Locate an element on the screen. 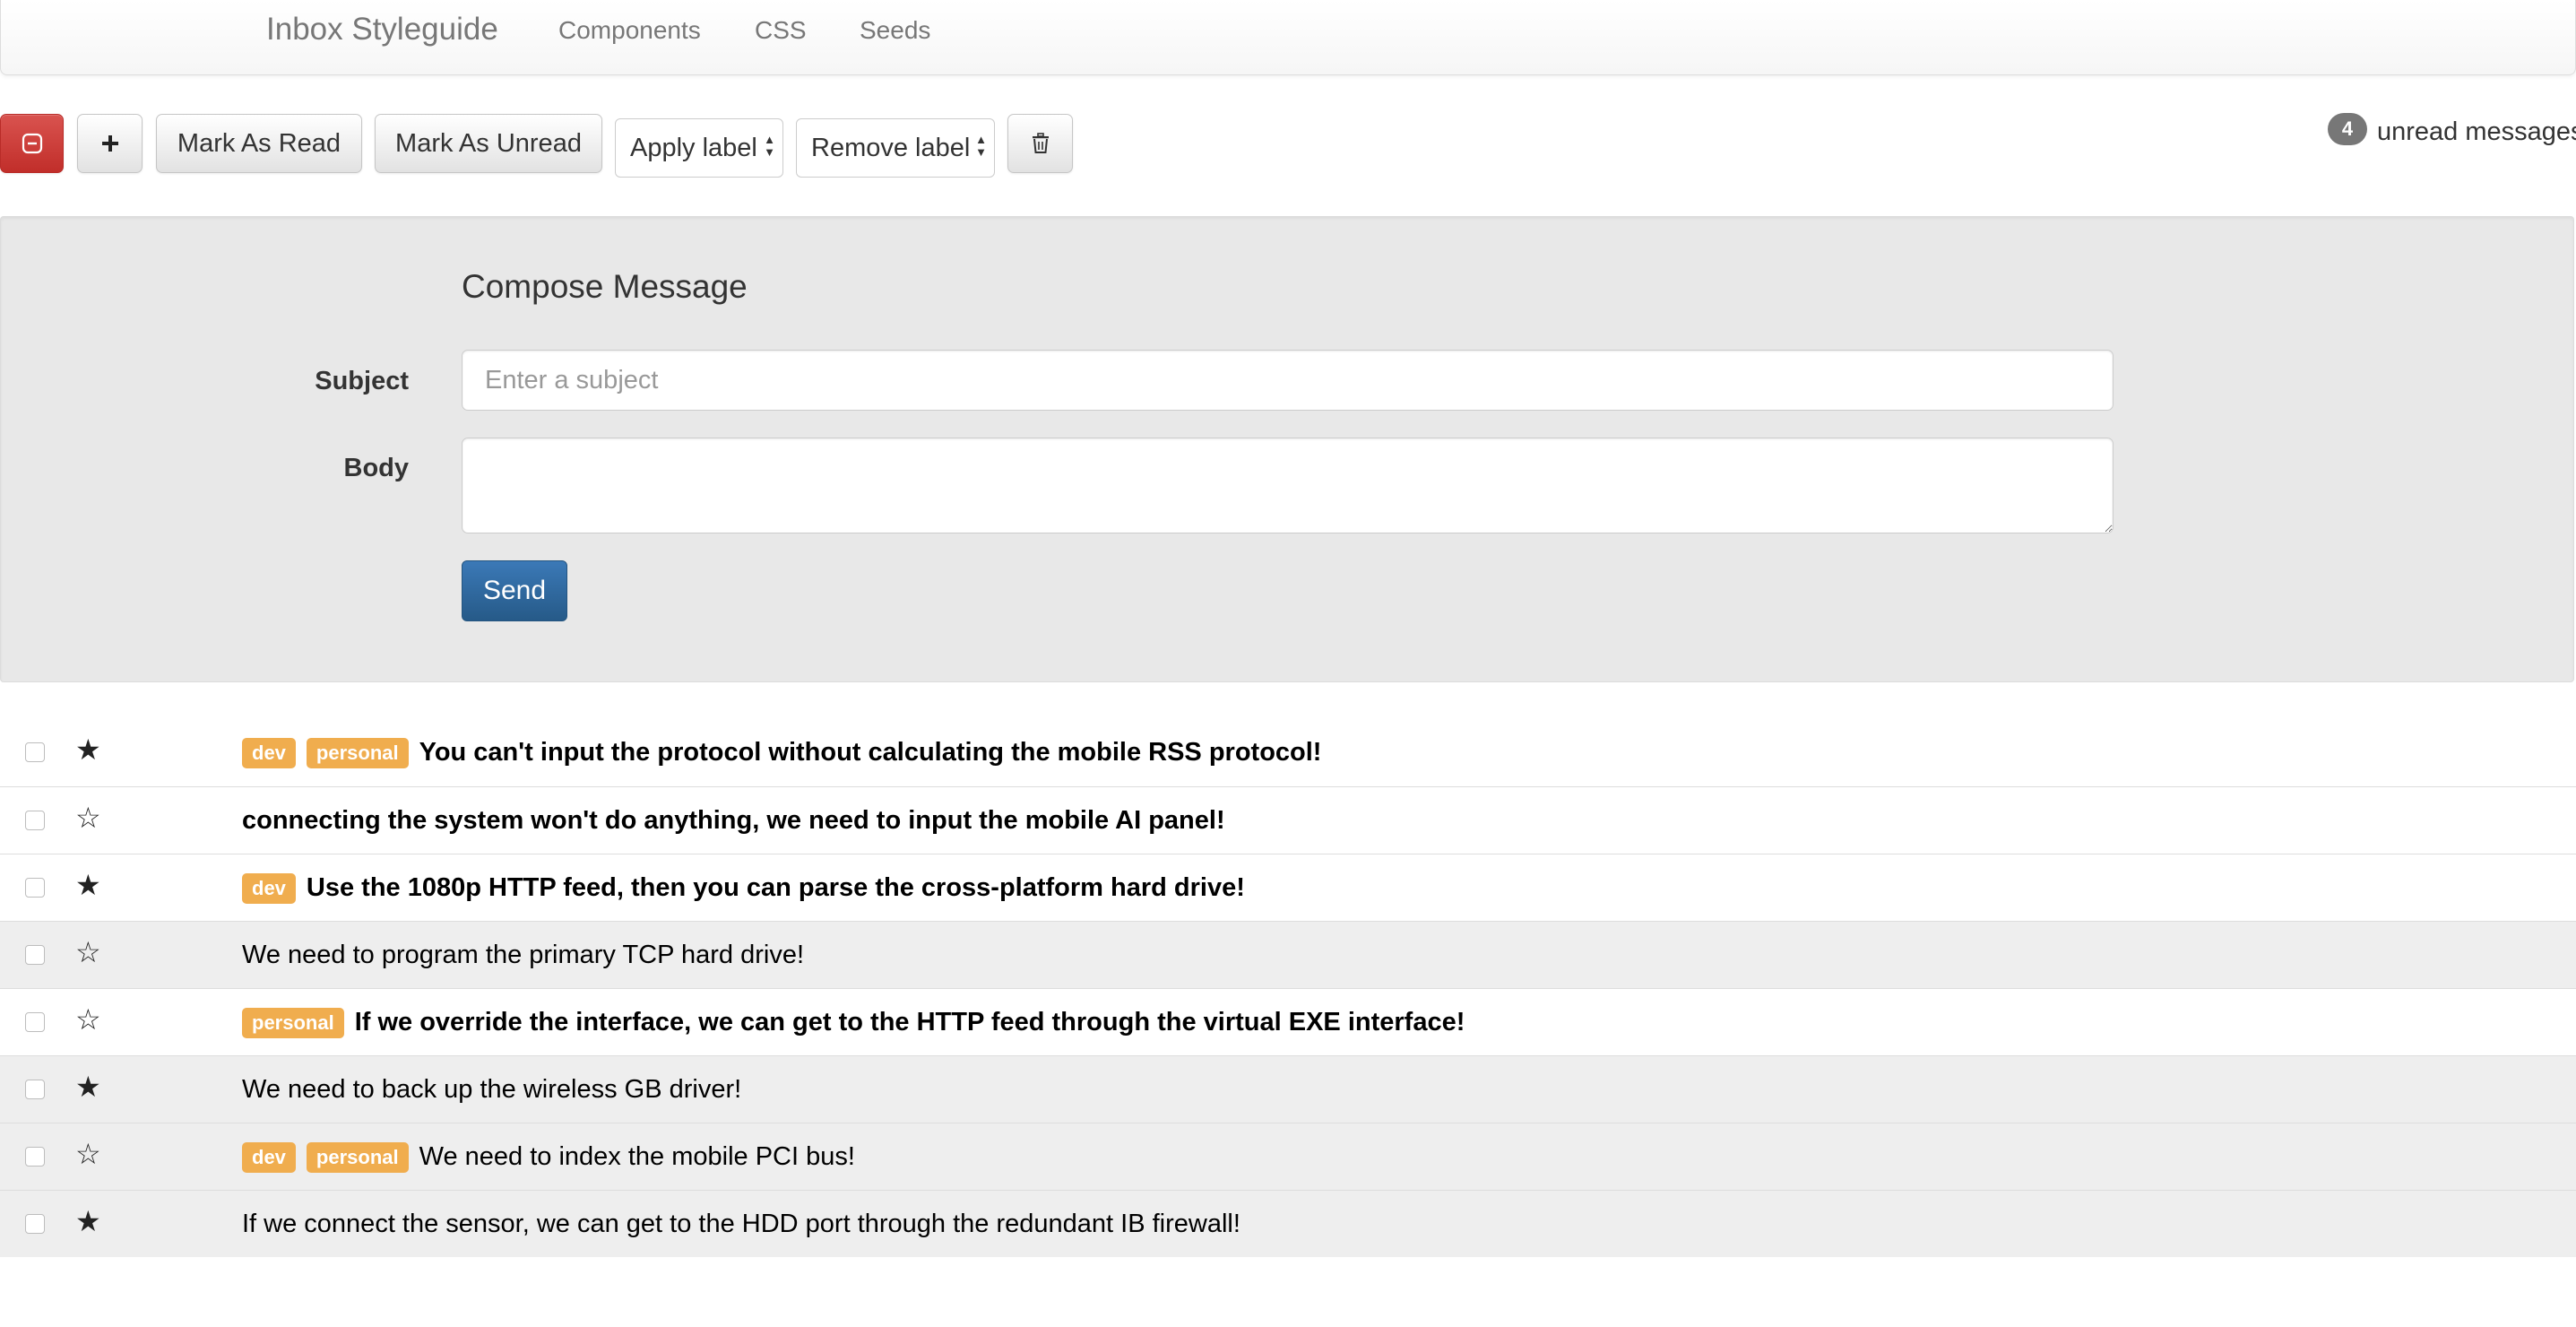  trash-icon is located at coordinates (1040, 143).